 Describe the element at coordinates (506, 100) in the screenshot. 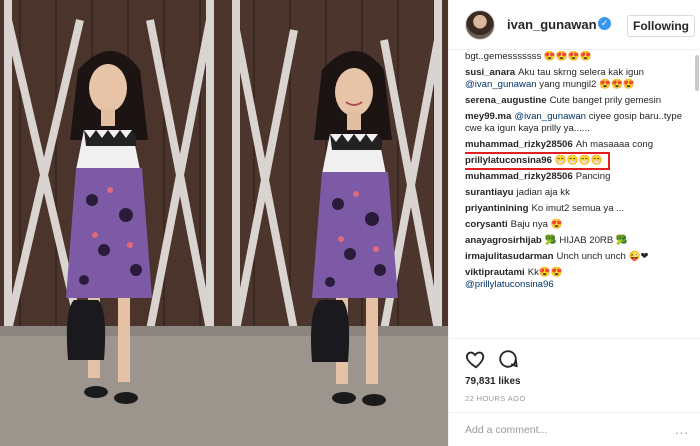

I see `comment-username: serena_augustine` at that location.